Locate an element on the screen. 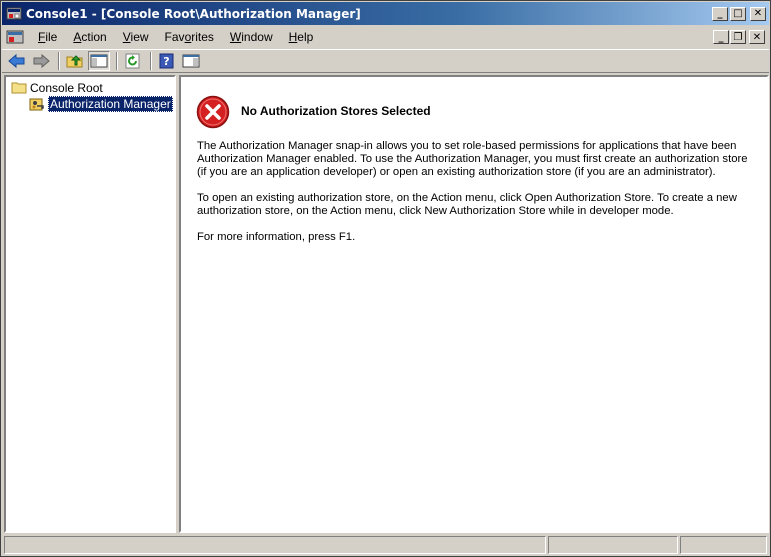  show-hide-action-pane-icon is located at coordinates (191, 61).